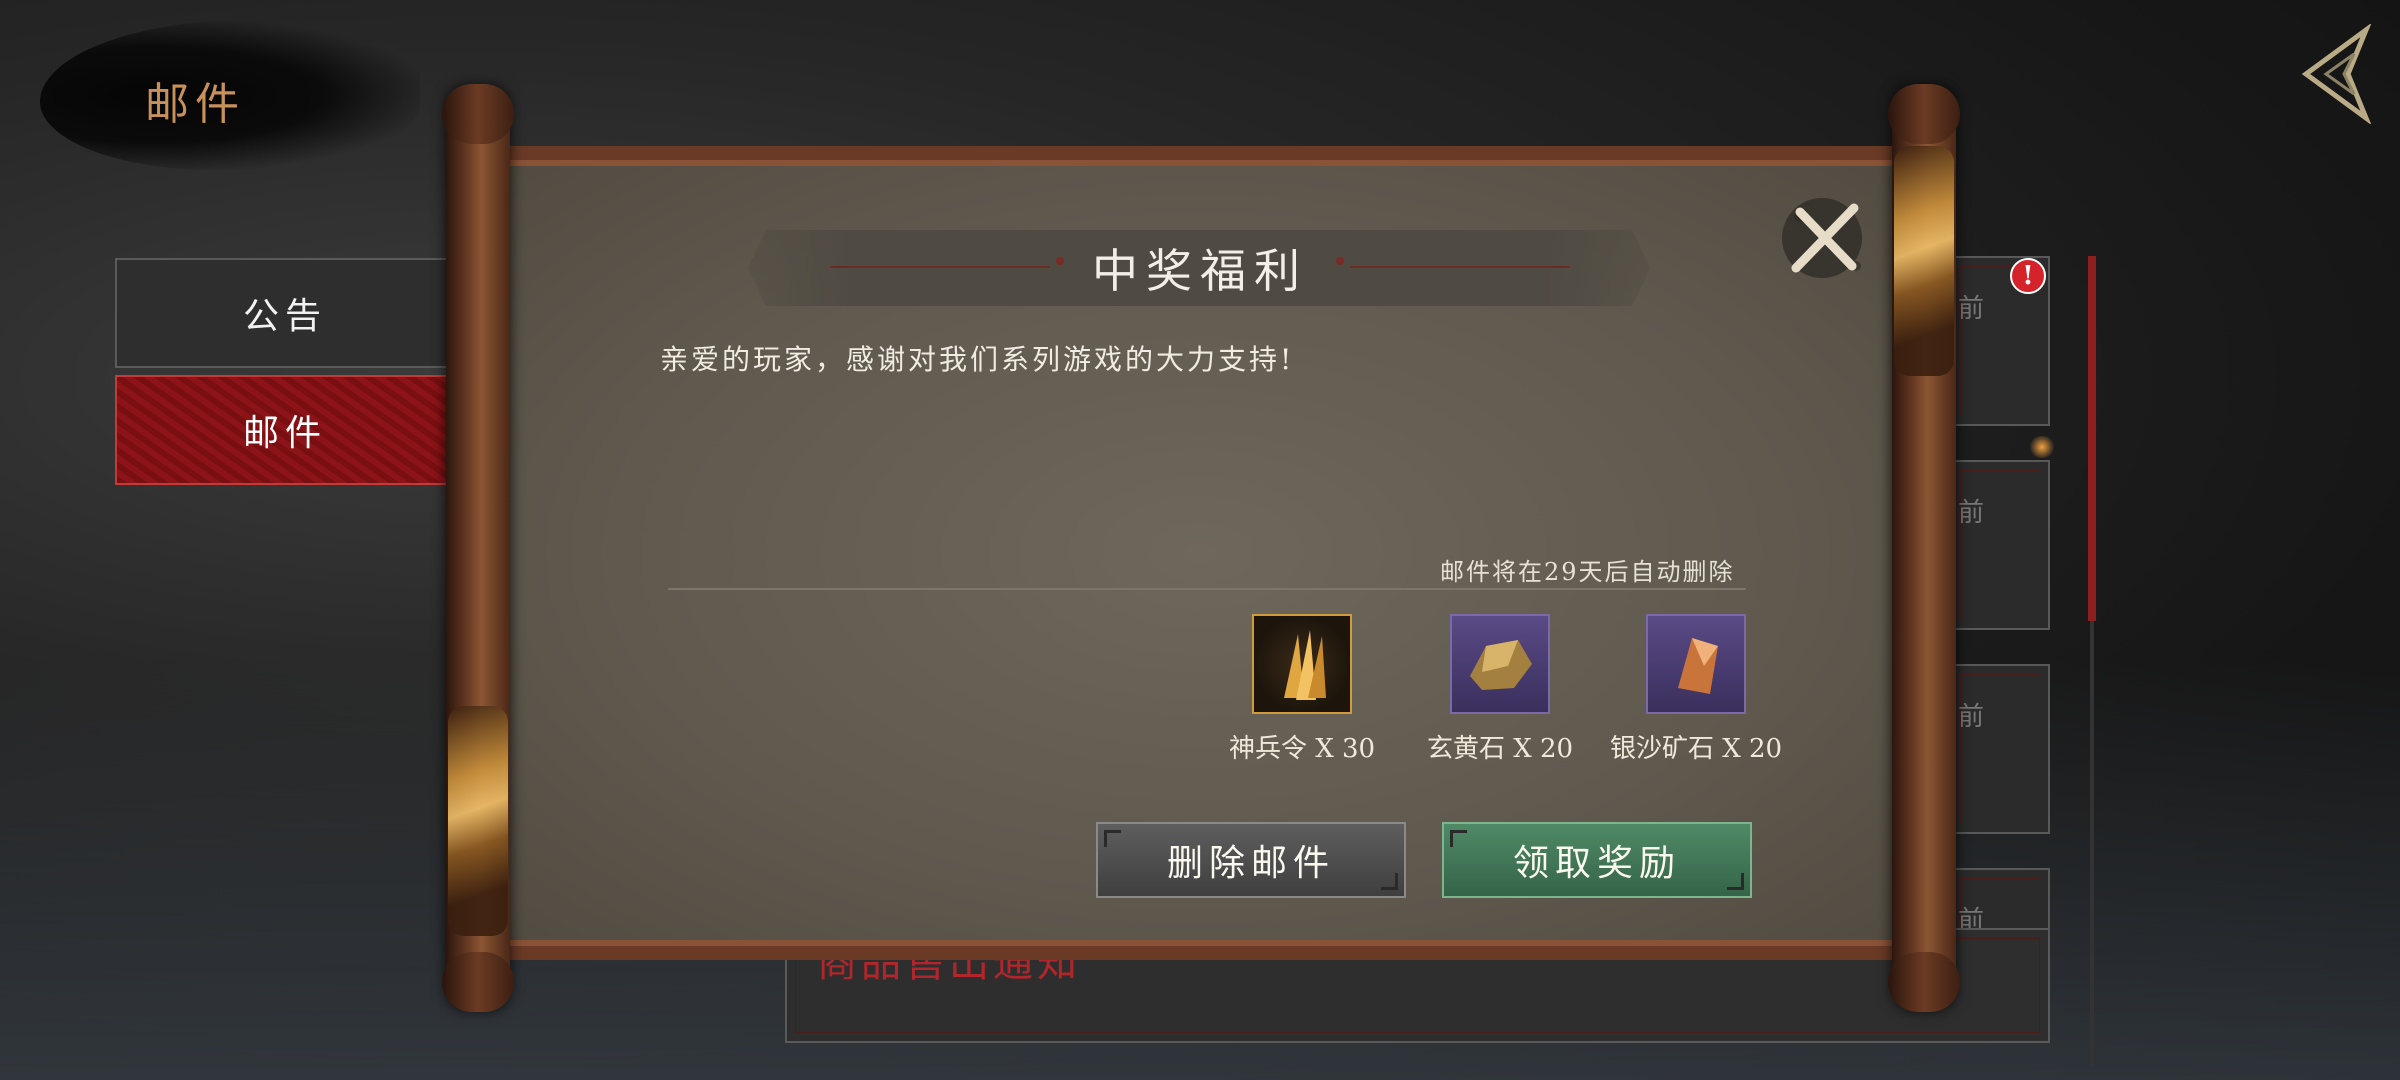  Describe the element at coordinates (2336, 74) in the screenshot. I see `back-arrow-icon` at that location.